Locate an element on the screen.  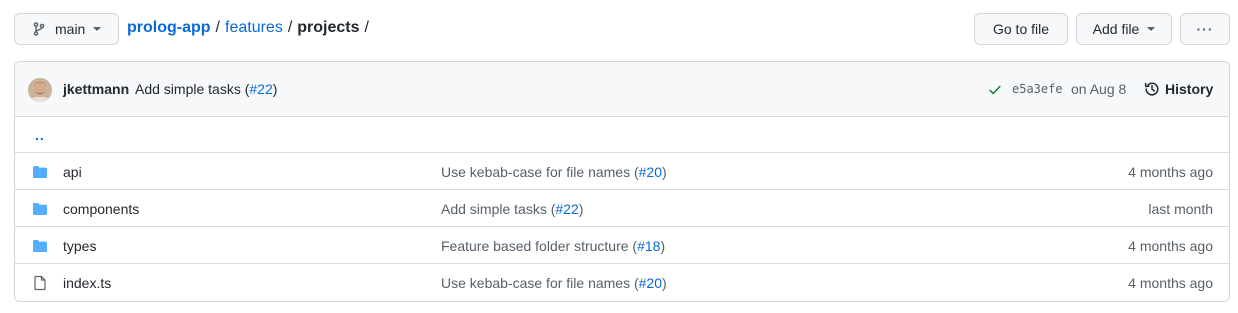
commit-message: Add simple tasks (#22) is located at coordinates (206, 89).